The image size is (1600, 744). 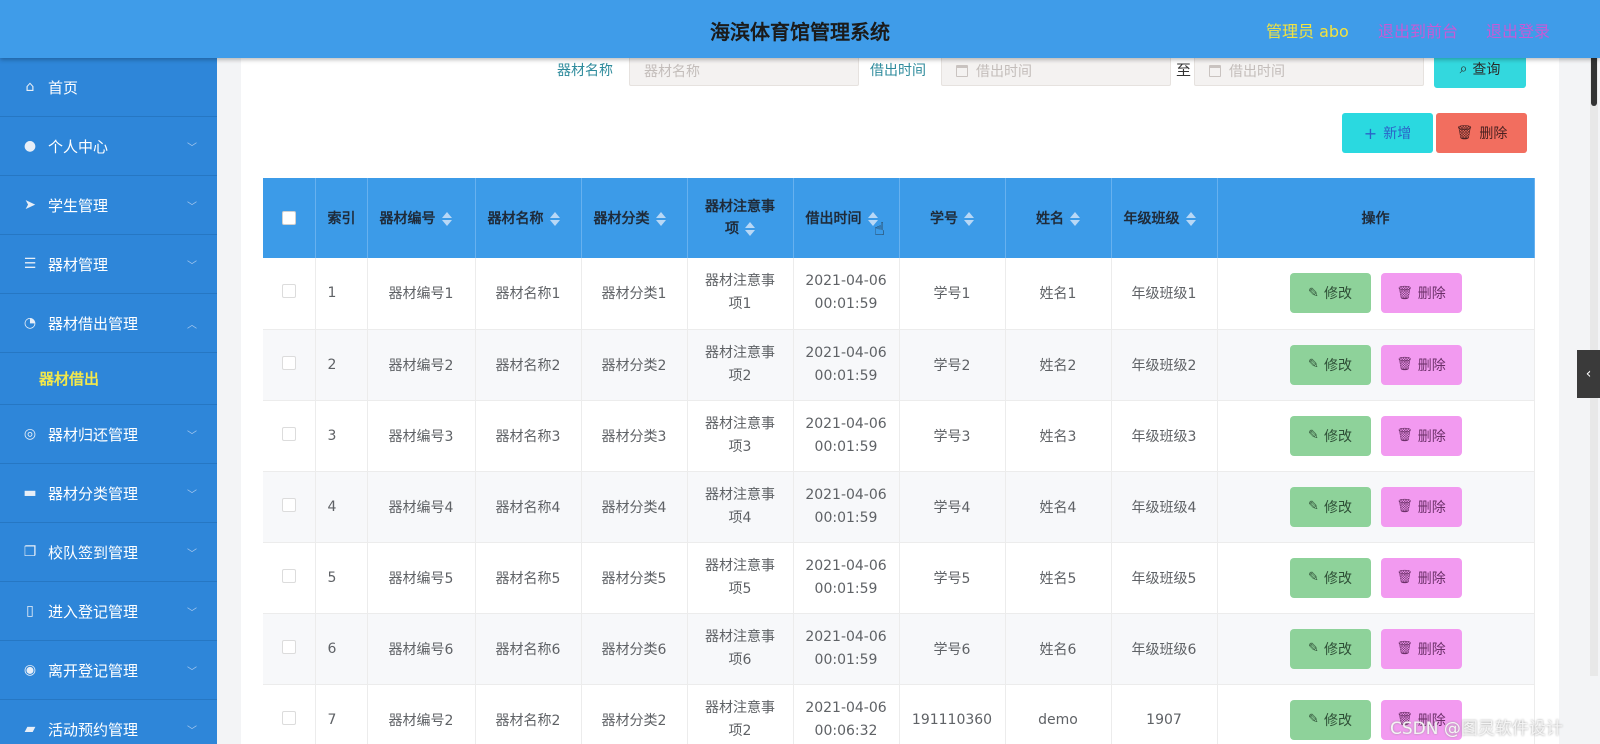 I want to click on scrollbar-thumb, so click(x=1594, y=78).